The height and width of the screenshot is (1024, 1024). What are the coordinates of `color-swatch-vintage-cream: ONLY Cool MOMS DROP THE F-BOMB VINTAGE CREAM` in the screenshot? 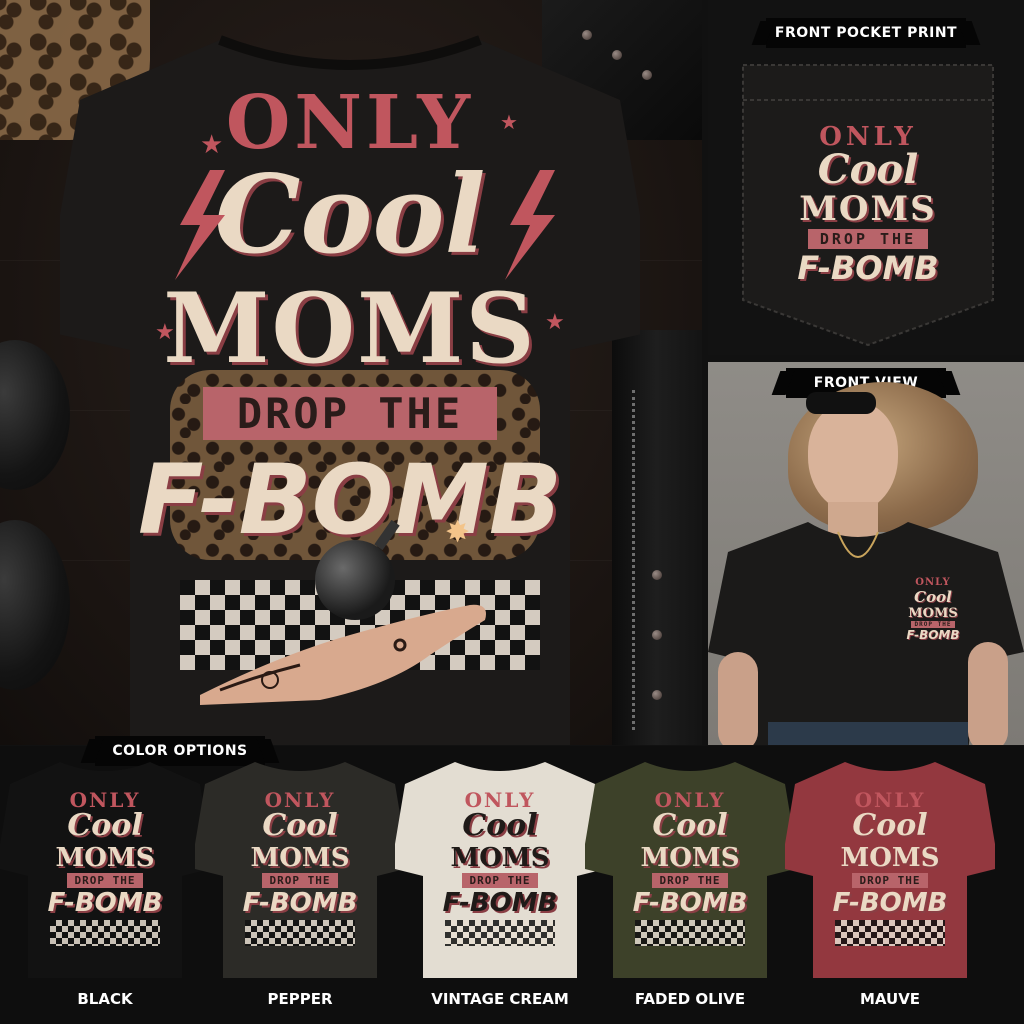 It's located at (500, 889).